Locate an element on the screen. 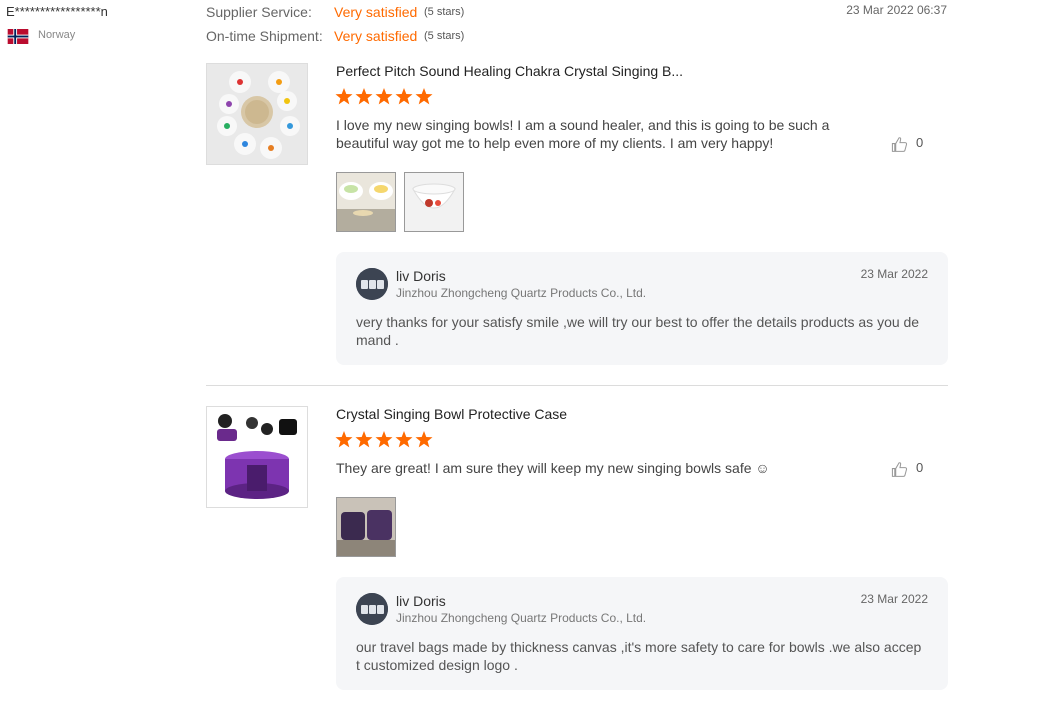 The width and height of the screenshot is (1051, 711). rating-value-shipment: Very satisfied is located at coordinates (376, 36).